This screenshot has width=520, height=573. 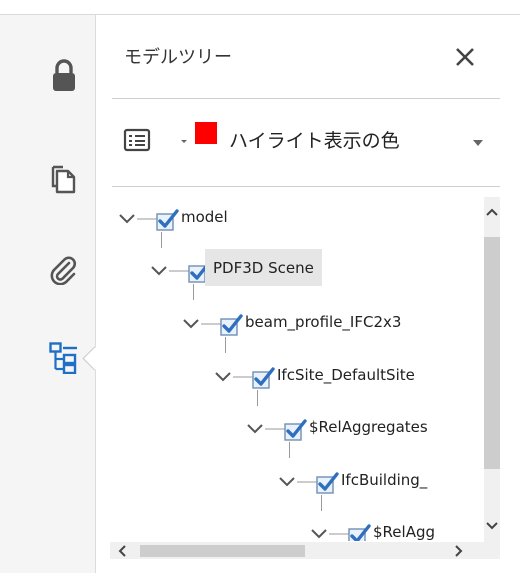 I want to click on list-options-icon, so click(x=155, y=140).